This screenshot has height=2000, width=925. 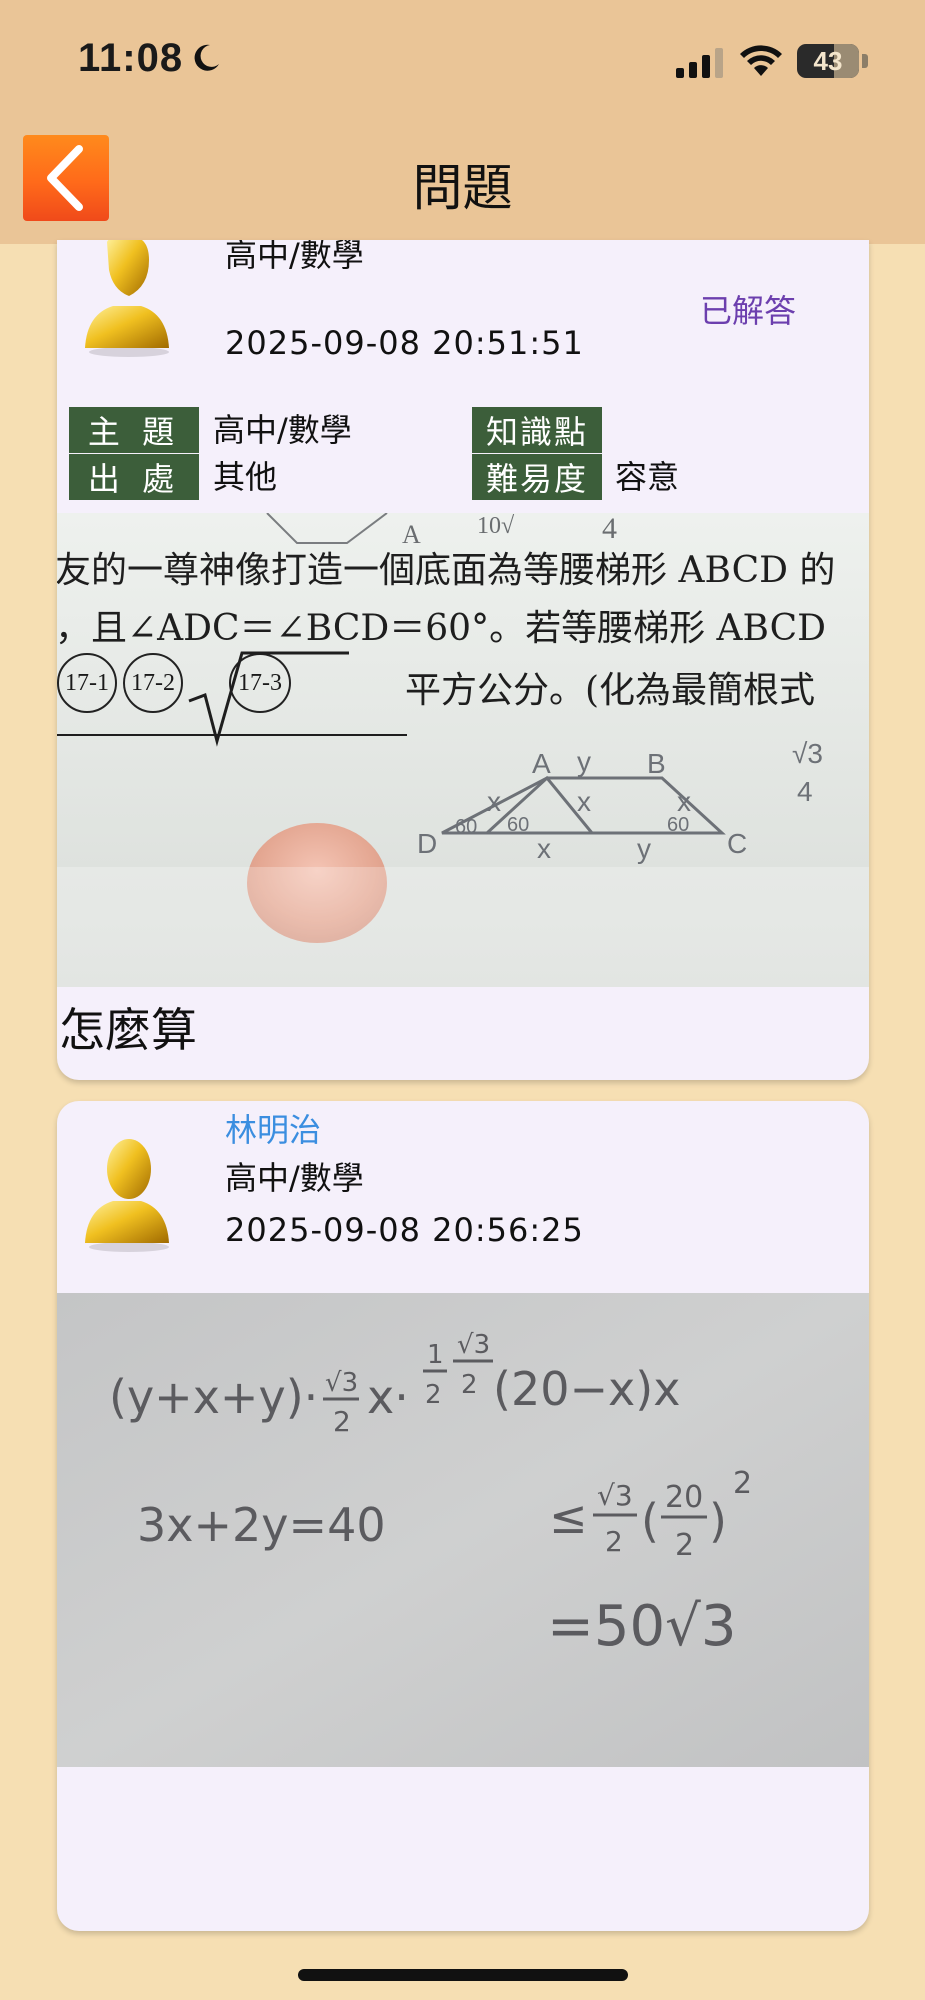 I want to click on difficulty-label: 難易度, so click(x=537, y=477).